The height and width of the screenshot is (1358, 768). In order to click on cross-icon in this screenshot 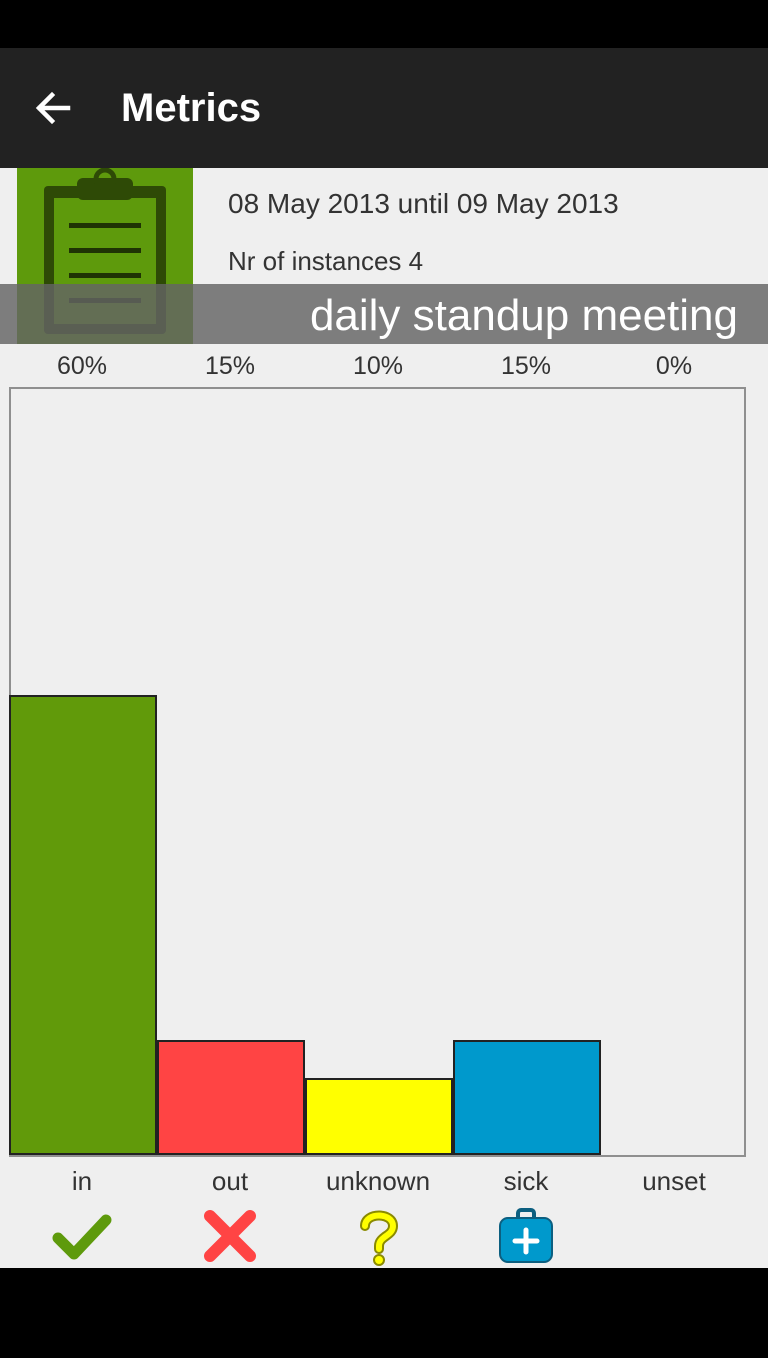, I will do `click(230, 1236)`.